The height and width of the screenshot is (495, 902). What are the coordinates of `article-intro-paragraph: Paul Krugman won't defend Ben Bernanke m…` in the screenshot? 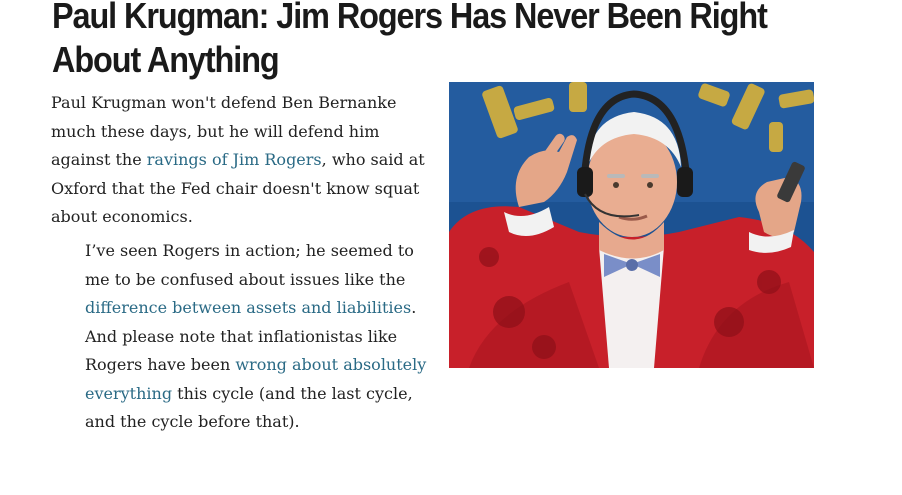 It's located at (243, 160).